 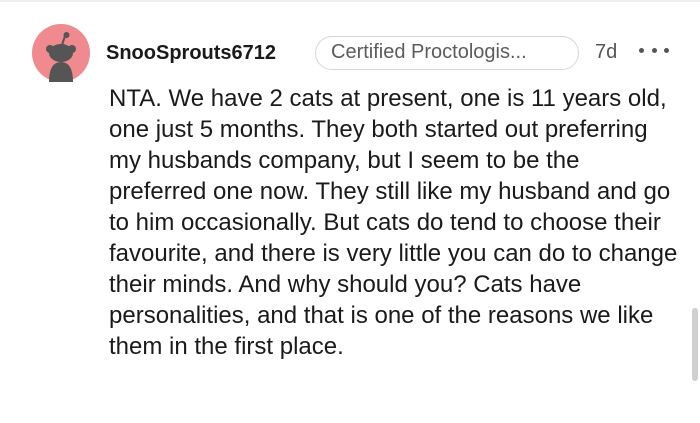 I want to click on scrollbar, so click(x=695, y=344).